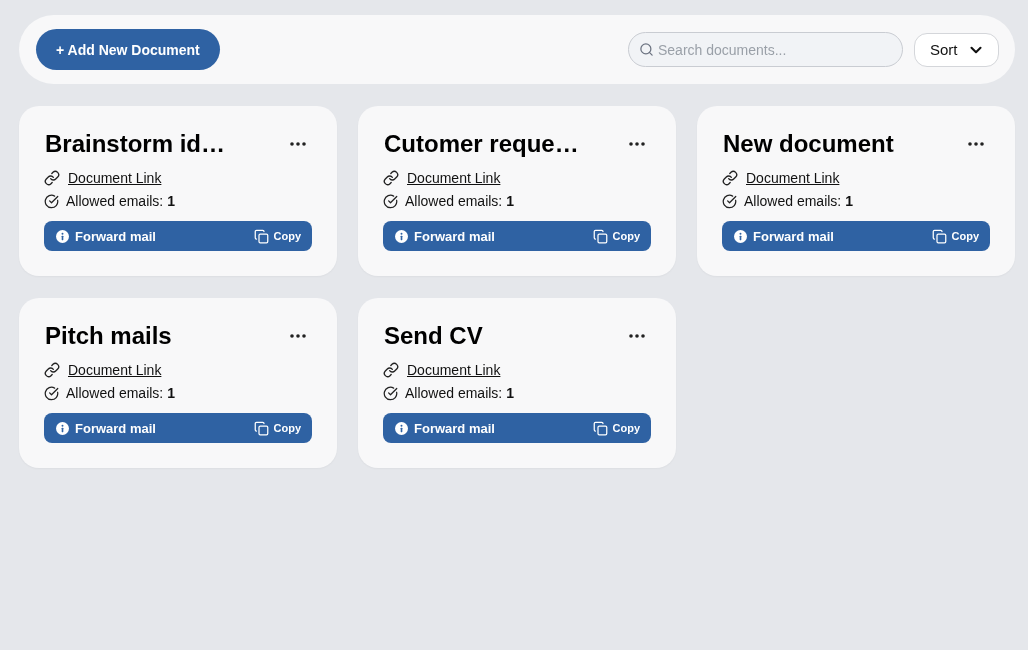 This screenshot has height=650, width=1028. I want to click on document-title: Send CV, so click(433, 336).